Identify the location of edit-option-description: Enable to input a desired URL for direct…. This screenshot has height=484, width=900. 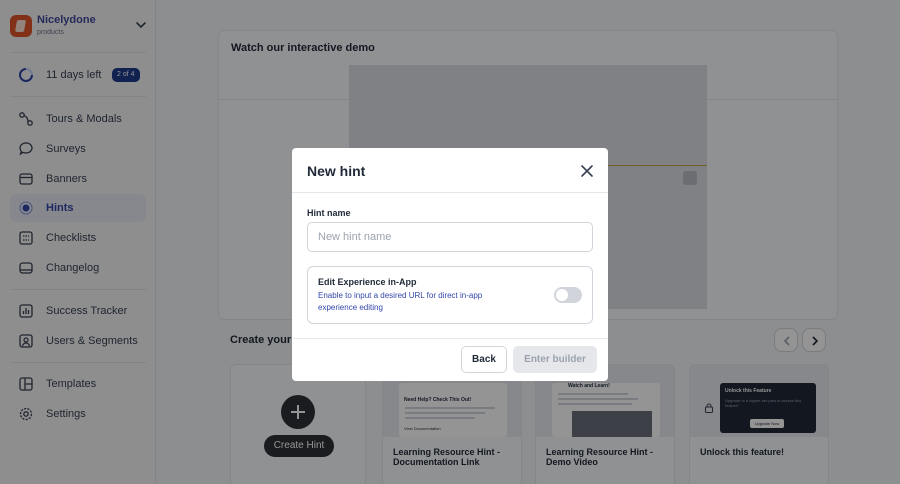
(400, 301).